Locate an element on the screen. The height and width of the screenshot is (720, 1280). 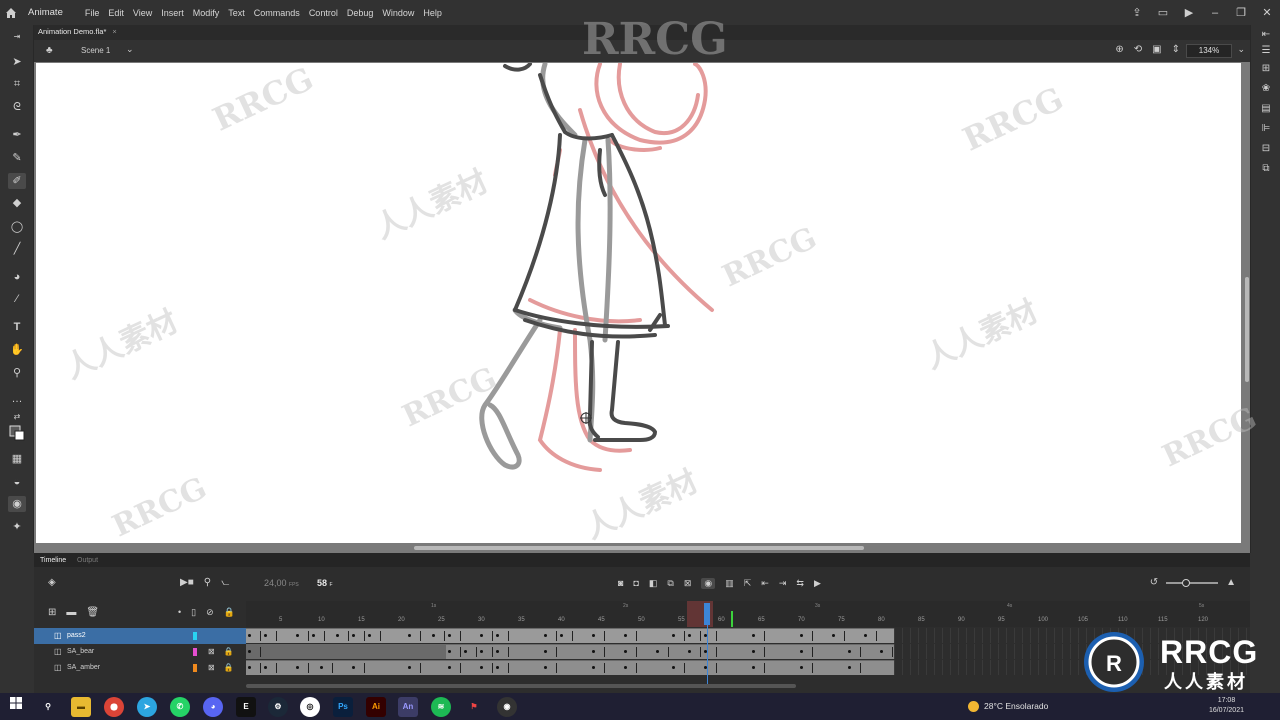
eraser-tool-icon: ◆ is located at coordinates (17, 203).